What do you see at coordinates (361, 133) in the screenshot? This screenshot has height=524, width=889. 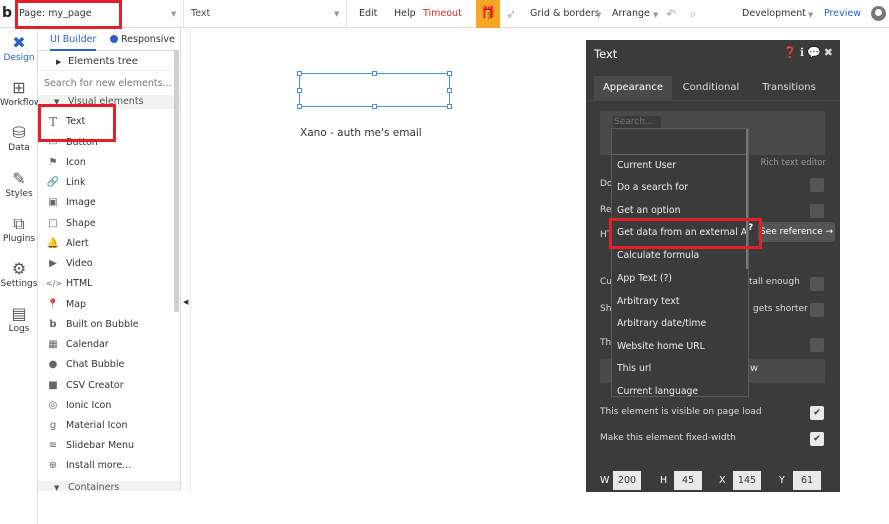 I see `canvas-text-element: Xano - auth me's email` at bounding box center [361, 133].